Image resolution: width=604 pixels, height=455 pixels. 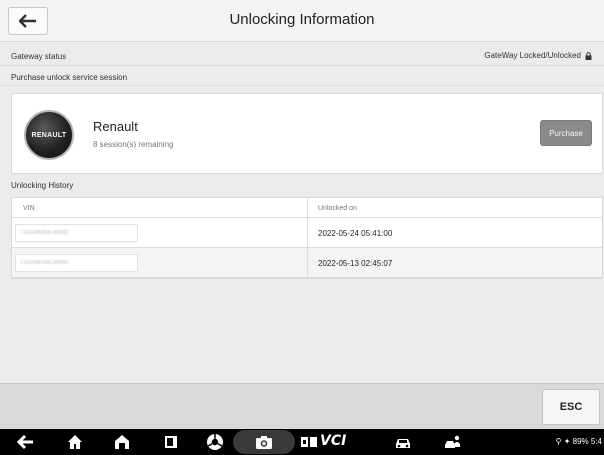 I want to click on gateway-status-label: Gateway status, so click(x=39, y=56).